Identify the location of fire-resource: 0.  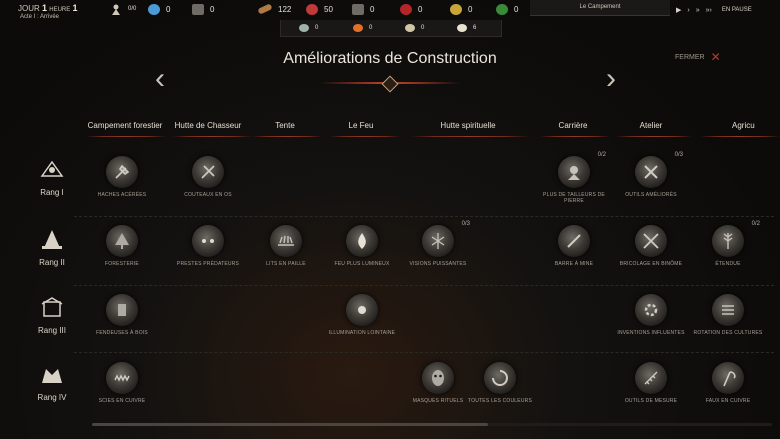
(362, 28).